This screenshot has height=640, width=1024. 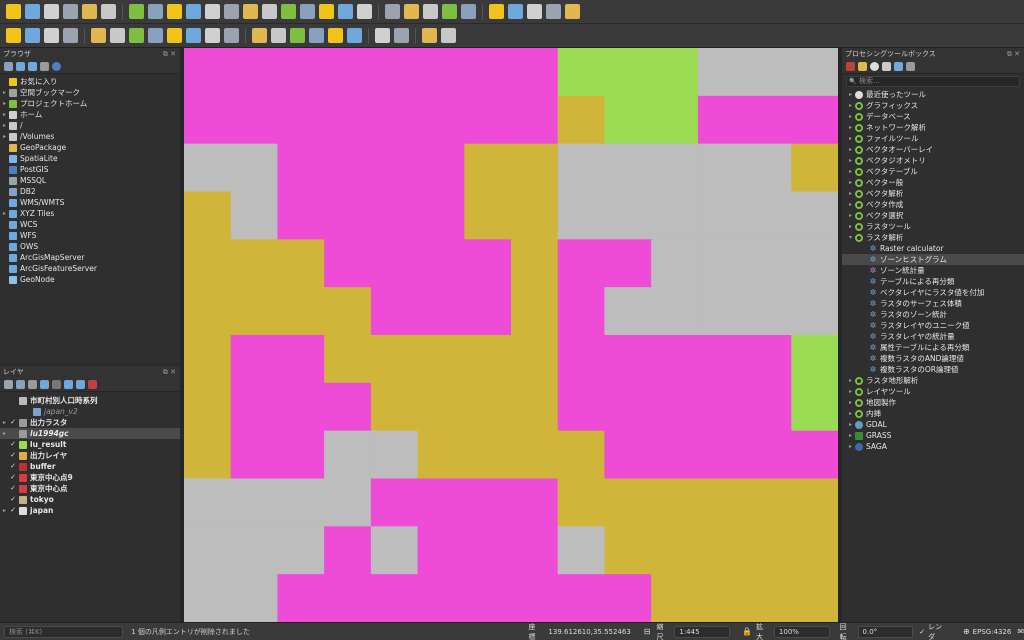 What do you see at coordinates (90, 213) in the screenshot?
I see `browser-item: ▸ XYZ Tiles` at bounding box center [90, 213].